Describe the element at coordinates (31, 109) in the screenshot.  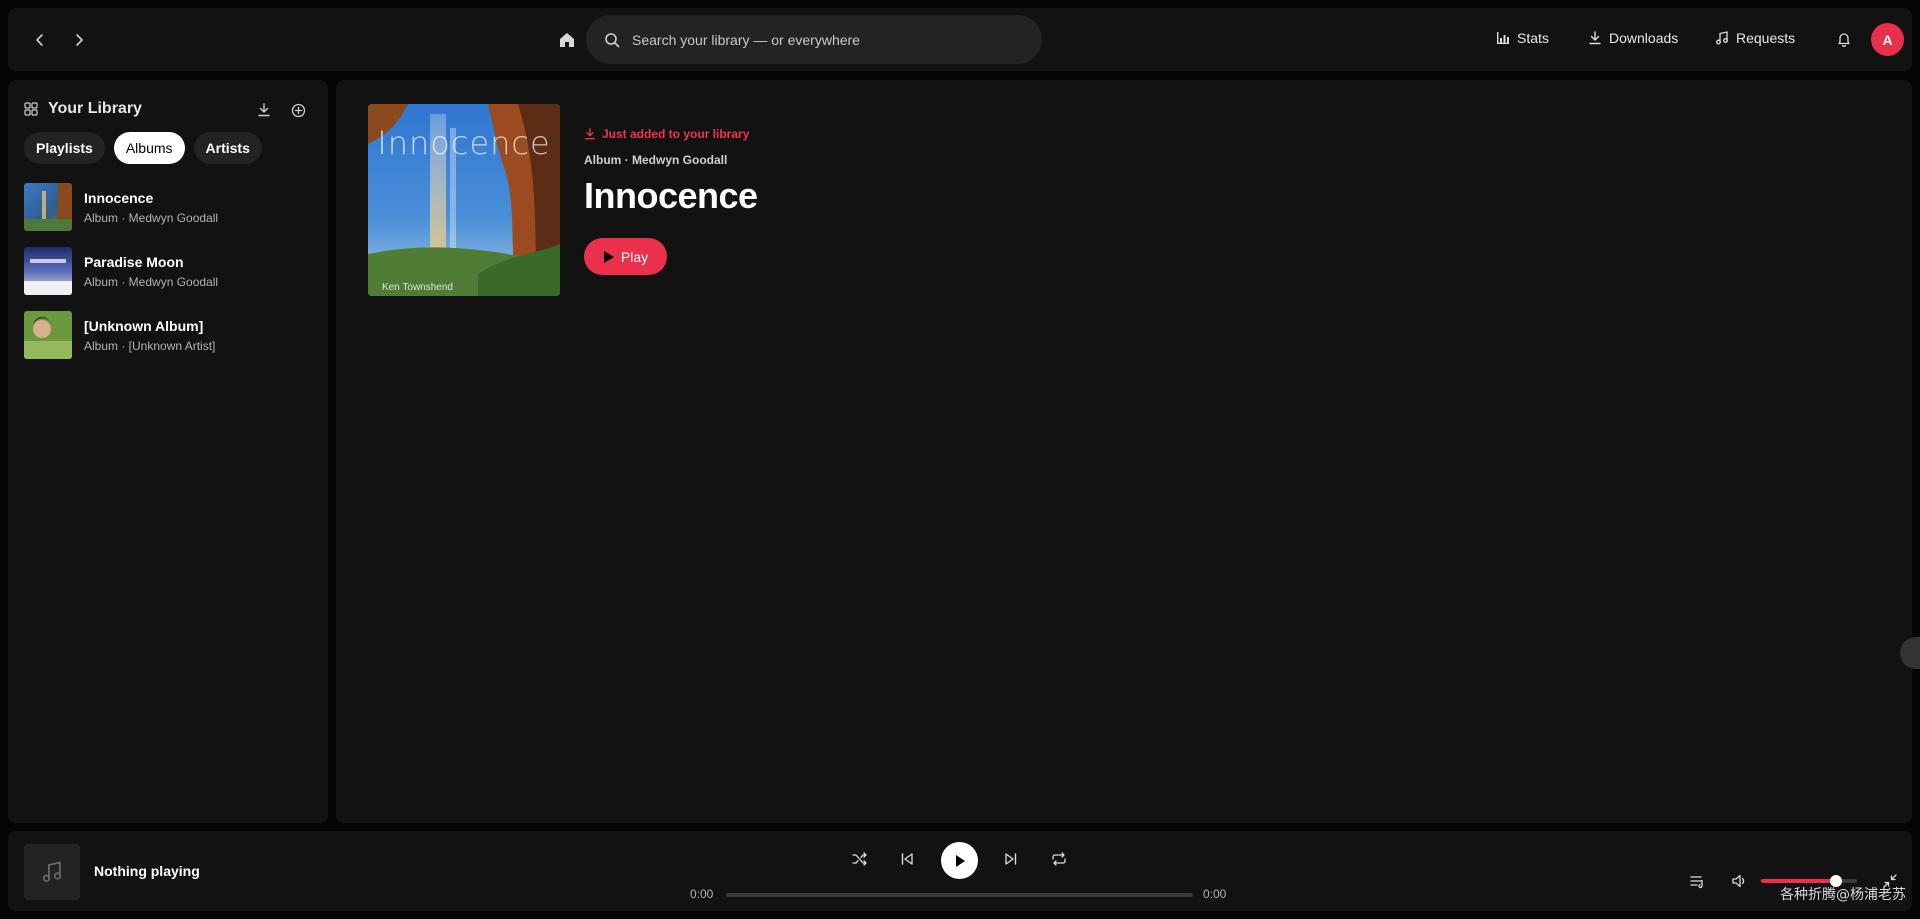
I see `grid-icon` at that location.